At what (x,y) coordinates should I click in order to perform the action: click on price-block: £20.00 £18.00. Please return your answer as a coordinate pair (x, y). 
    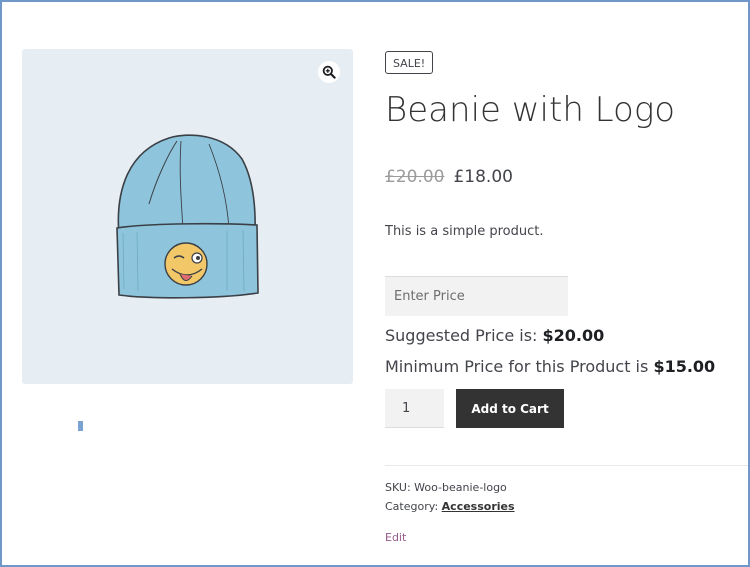
    Looking at the image, I should click on (449, 177).